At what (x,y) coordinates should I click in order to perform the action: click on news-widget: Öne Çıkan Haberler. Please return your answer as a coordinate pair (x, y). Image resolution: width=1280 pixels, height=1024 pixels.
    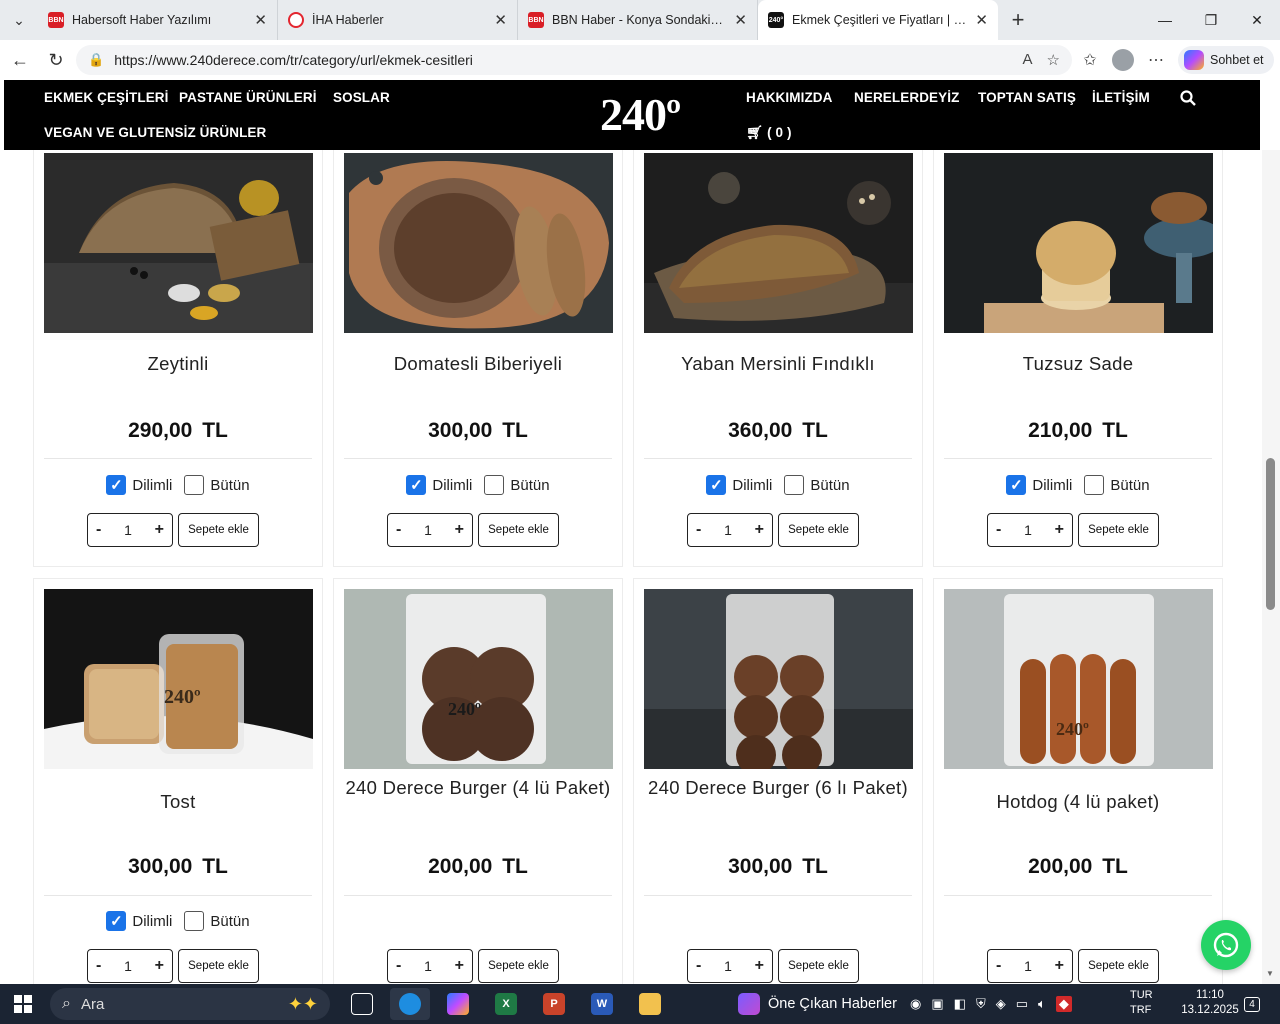
    Looking at the image, I should click on (817, 1004).